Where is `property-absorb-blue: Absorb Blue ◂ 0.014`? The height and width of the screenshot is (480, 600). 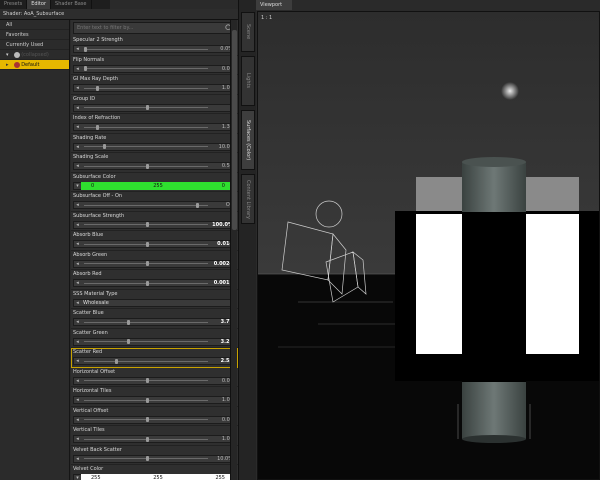
property-absorb-blue: Absorb Blue ◂ 0.014 is located at coordinates (154, 241).